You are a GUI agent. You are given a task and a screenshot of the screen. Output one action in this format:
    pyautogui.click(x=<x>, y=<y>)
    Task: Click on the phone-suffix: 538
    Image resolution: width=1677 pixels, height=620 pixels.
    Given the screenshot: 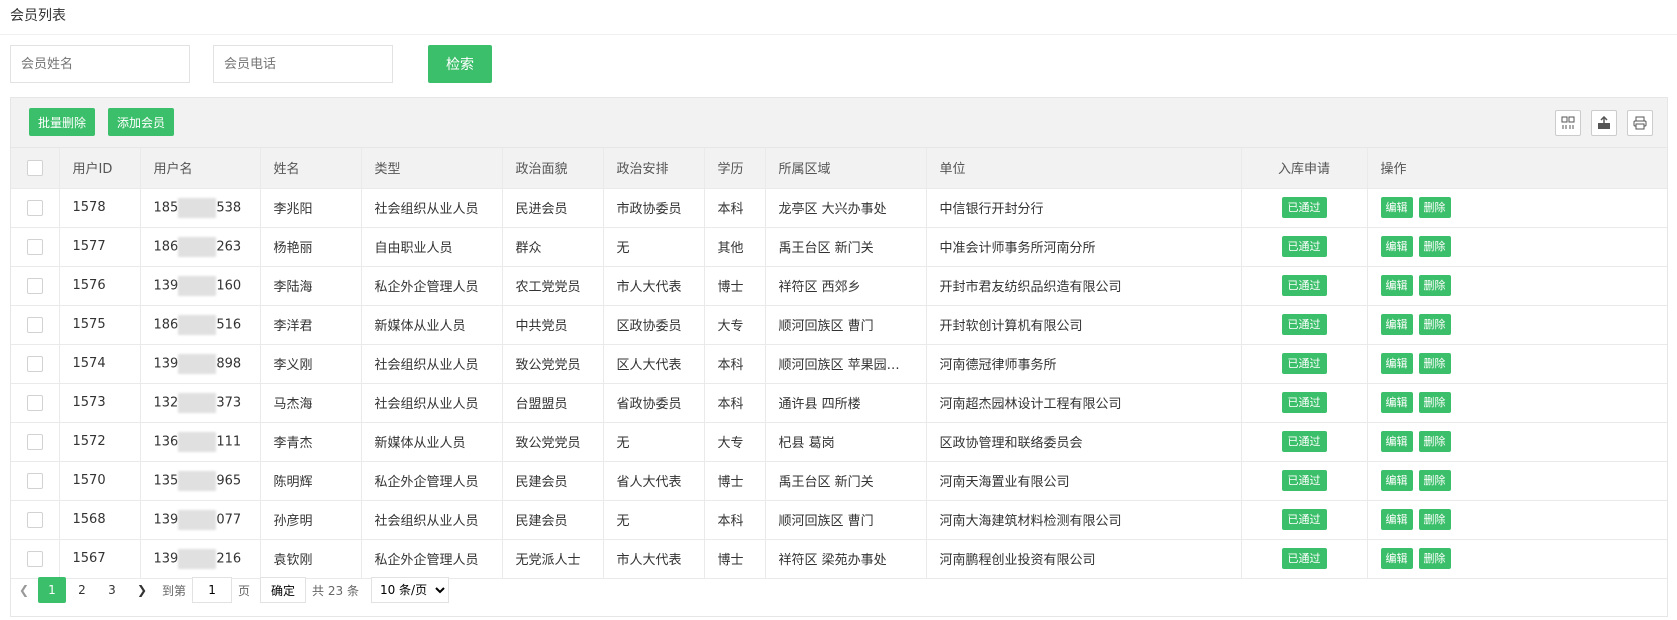 What is the action you would take?
    pyautogui.click(x=229, y=207)
    